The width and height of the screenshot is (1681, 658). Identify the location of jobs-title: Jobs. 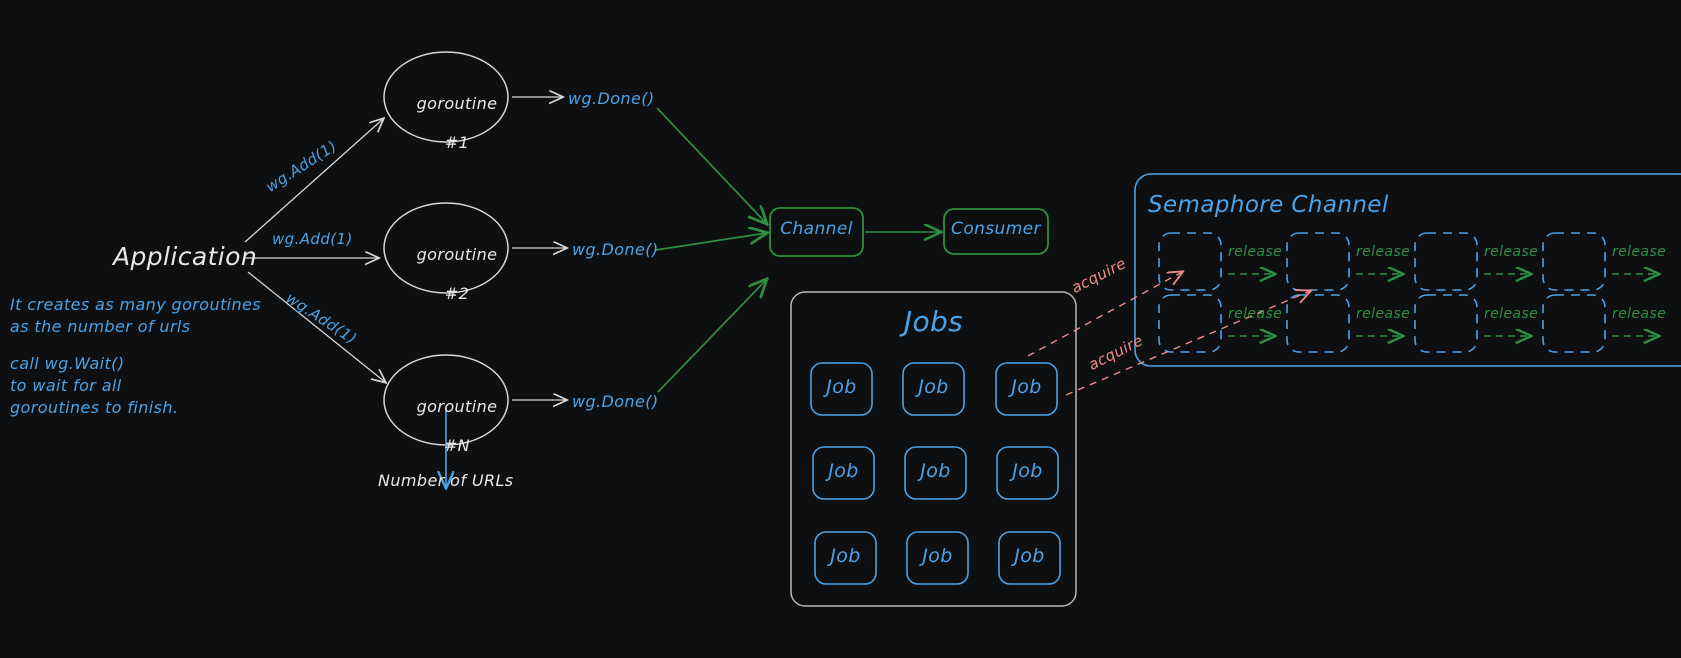
(933, 321).